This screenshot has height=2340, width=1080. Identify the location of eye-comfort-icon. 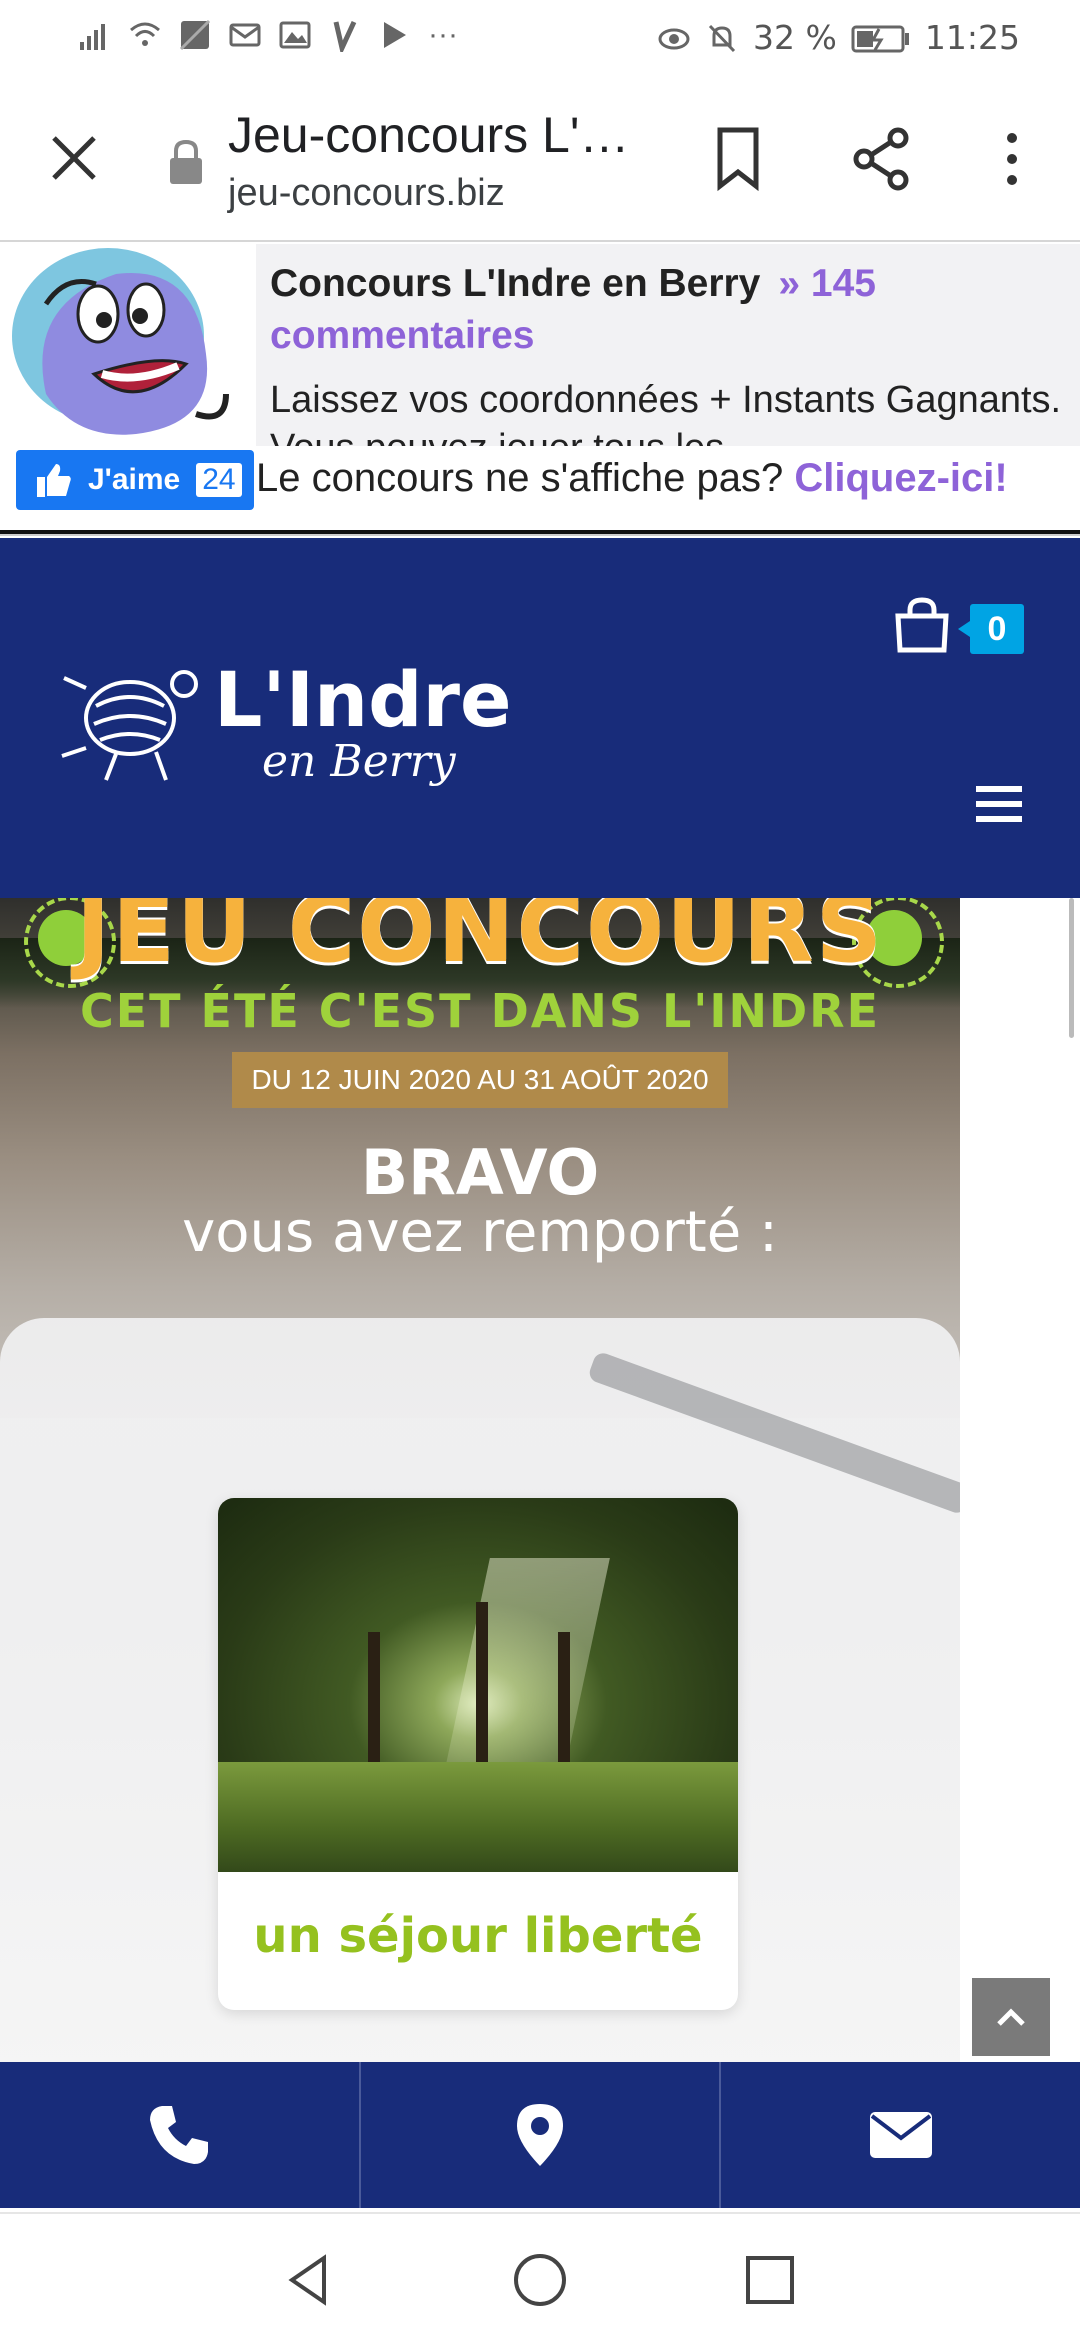
(674, 38).